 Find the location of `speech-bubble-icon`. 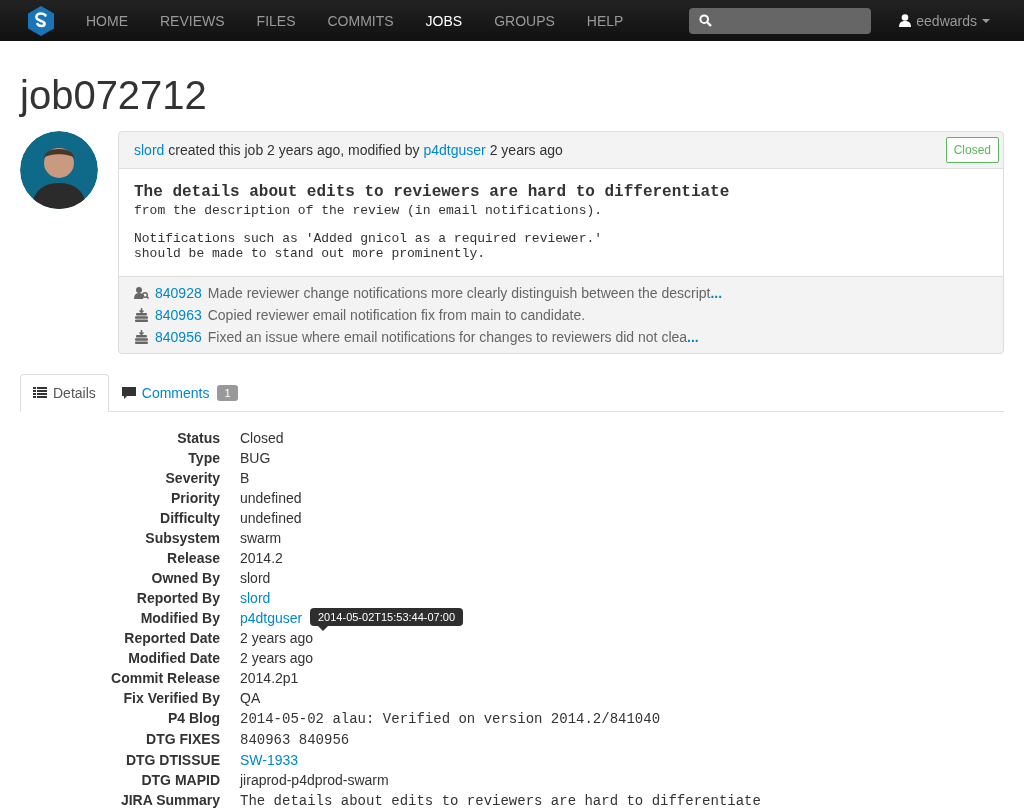

speech-bubble-icon is located at coordinates (128, 393).